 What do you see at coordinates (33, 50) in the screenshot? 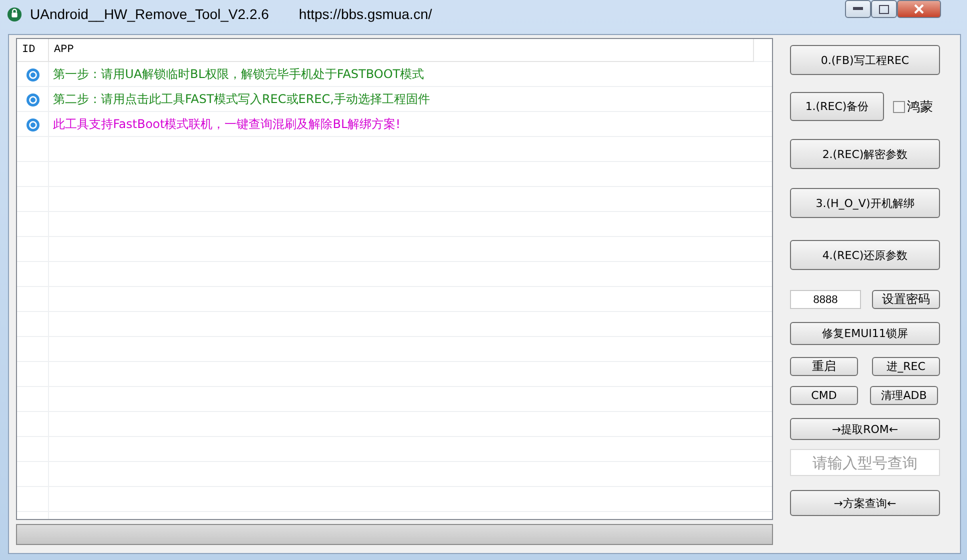
I see `column-header: ID` at bounding box center [33, 50].